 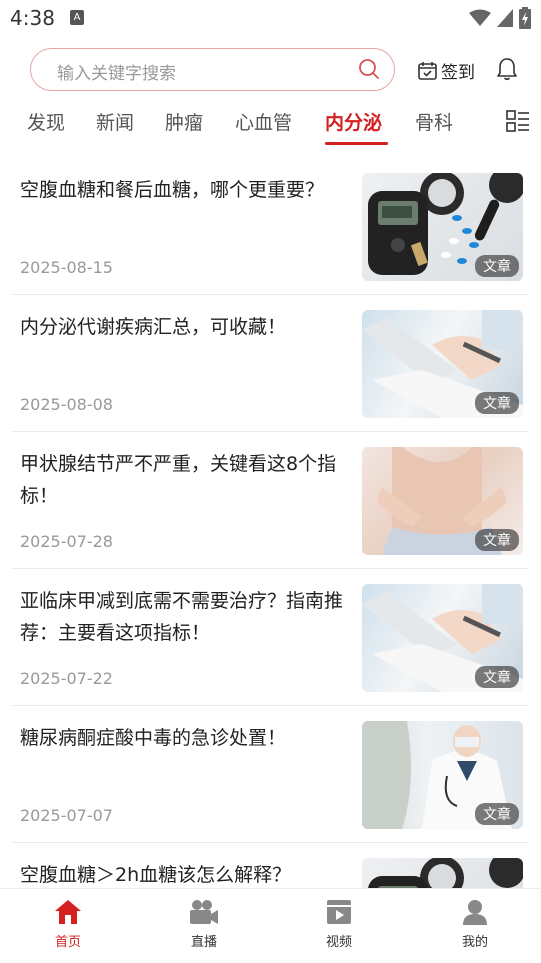 I want to click on tab-discover: 发现, so click(x=46, y=121).